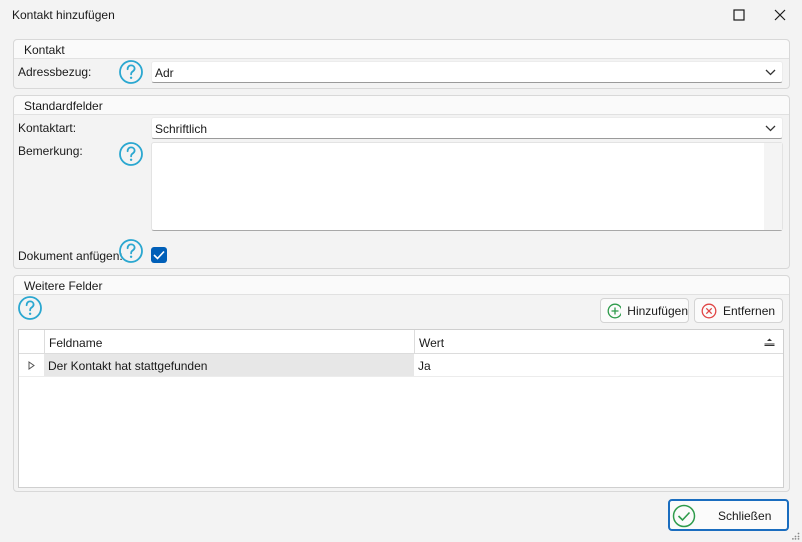 This screenshot has height=542, width=802. What do you see at coordinates (401, 285) in the screenshot?
I see `weitere-felder-group-header: Weitere Felder` at bounding box center [401, 285].